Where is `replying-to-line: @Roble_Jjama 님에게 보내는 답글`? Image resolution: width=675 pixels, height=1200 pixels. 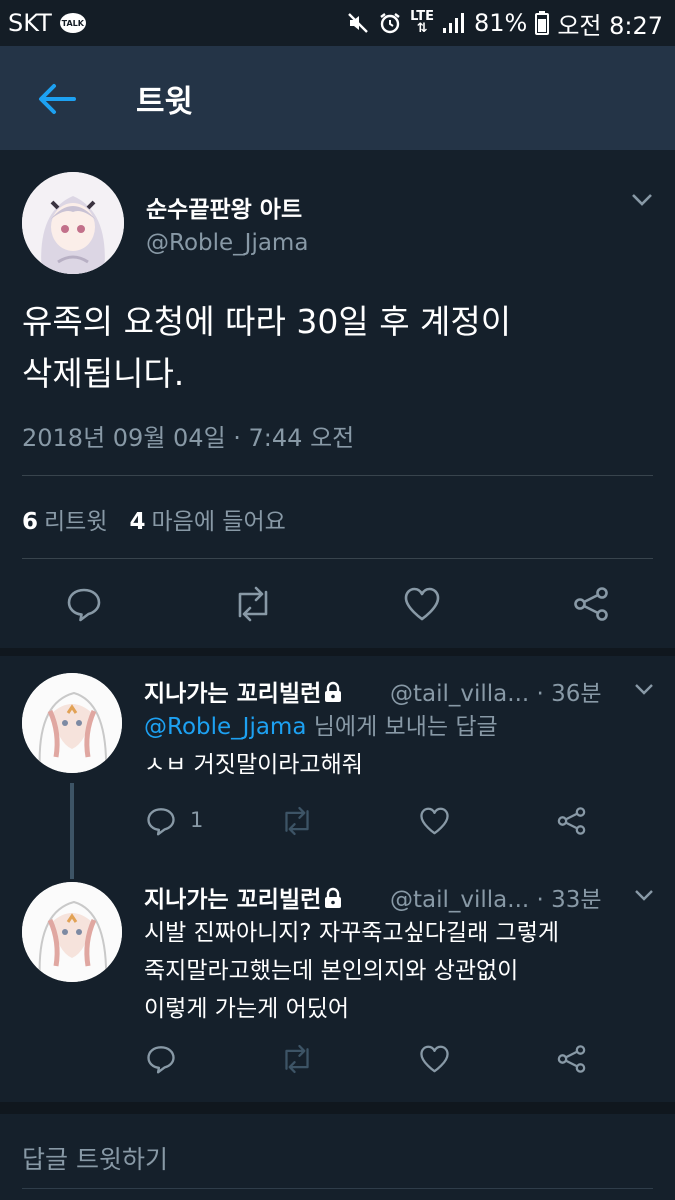 replying-to-line: @Roble_Jjama 님에게 보내는 답글 is located at coordinates (394, 727).